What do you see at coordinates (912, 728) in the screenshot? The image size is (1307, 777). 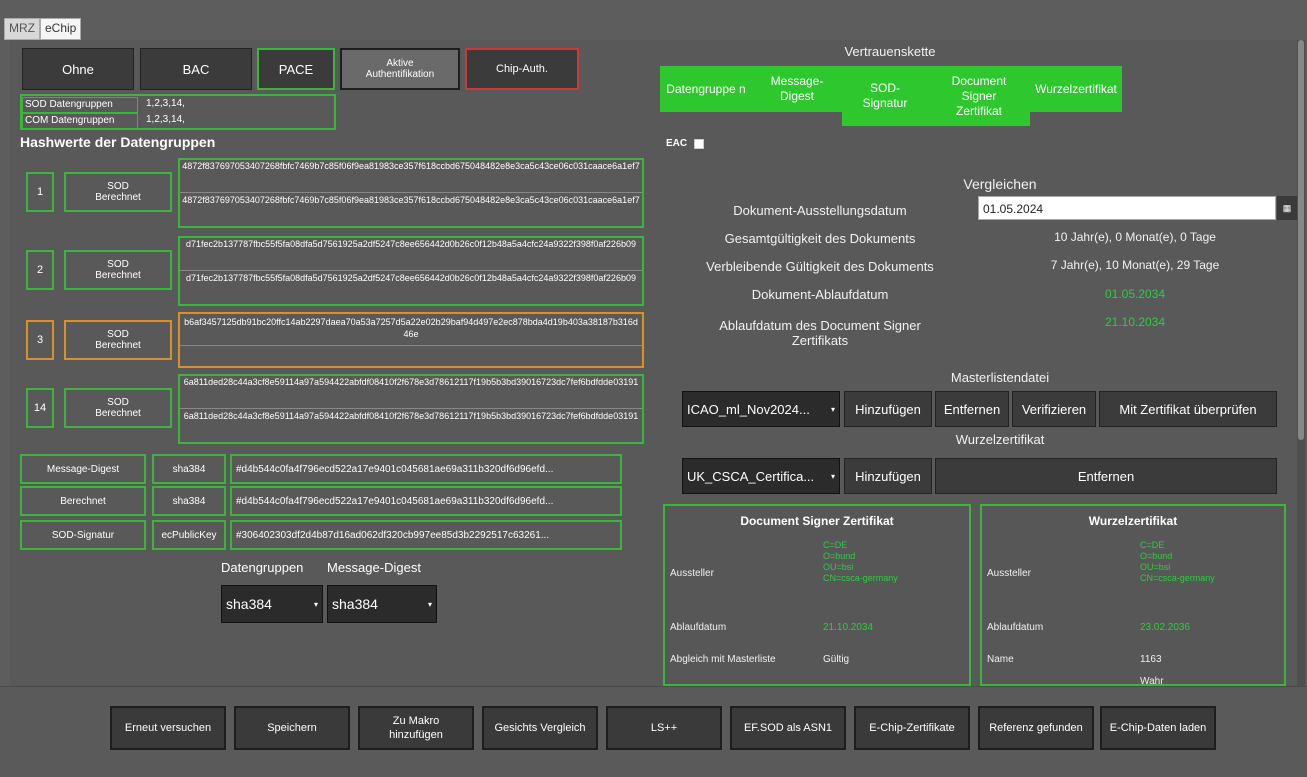 I see `echip-certificates-button: E-Chip-Zertifikate` at bounding box center [912, 728].